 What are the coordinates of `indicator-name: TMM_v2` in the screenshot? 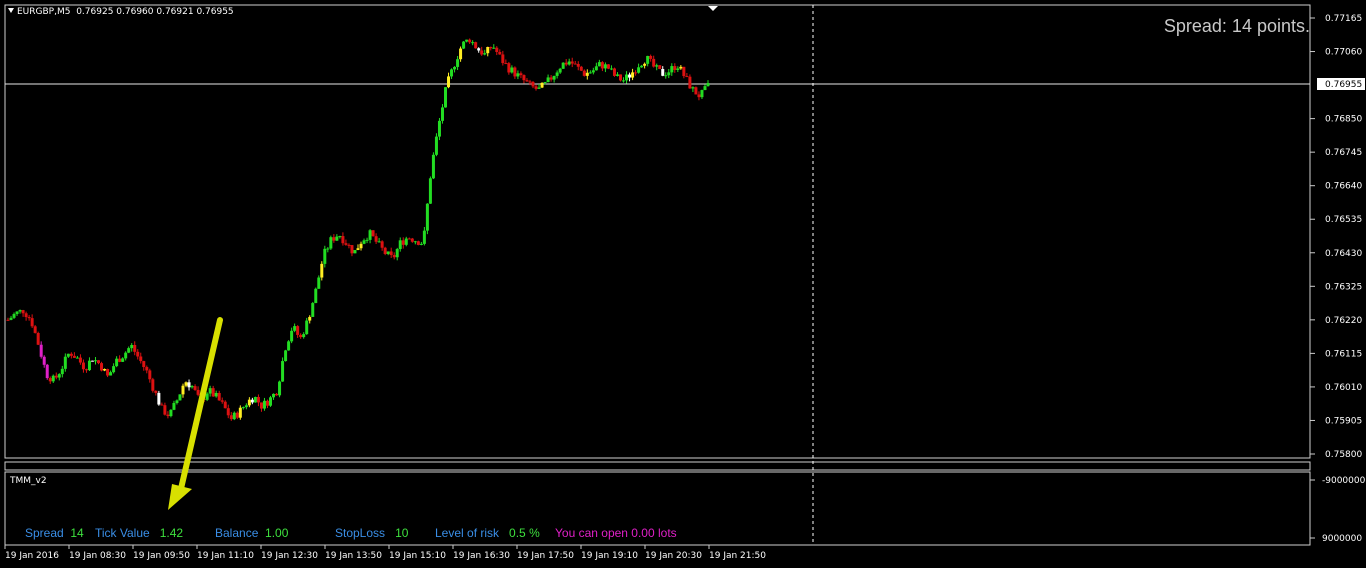 It's located at (28, 481).